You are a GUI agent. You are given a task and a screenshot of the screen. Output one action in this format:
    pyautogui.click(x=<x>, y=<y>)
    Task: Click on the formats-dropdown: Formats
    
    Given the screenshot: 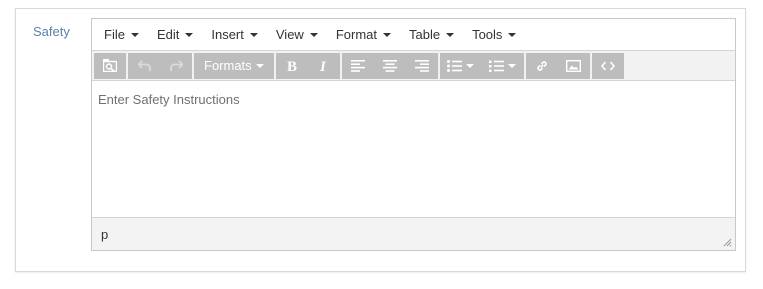 What is the action you would take?
    pyautogui.click(x=234, y=66)
    